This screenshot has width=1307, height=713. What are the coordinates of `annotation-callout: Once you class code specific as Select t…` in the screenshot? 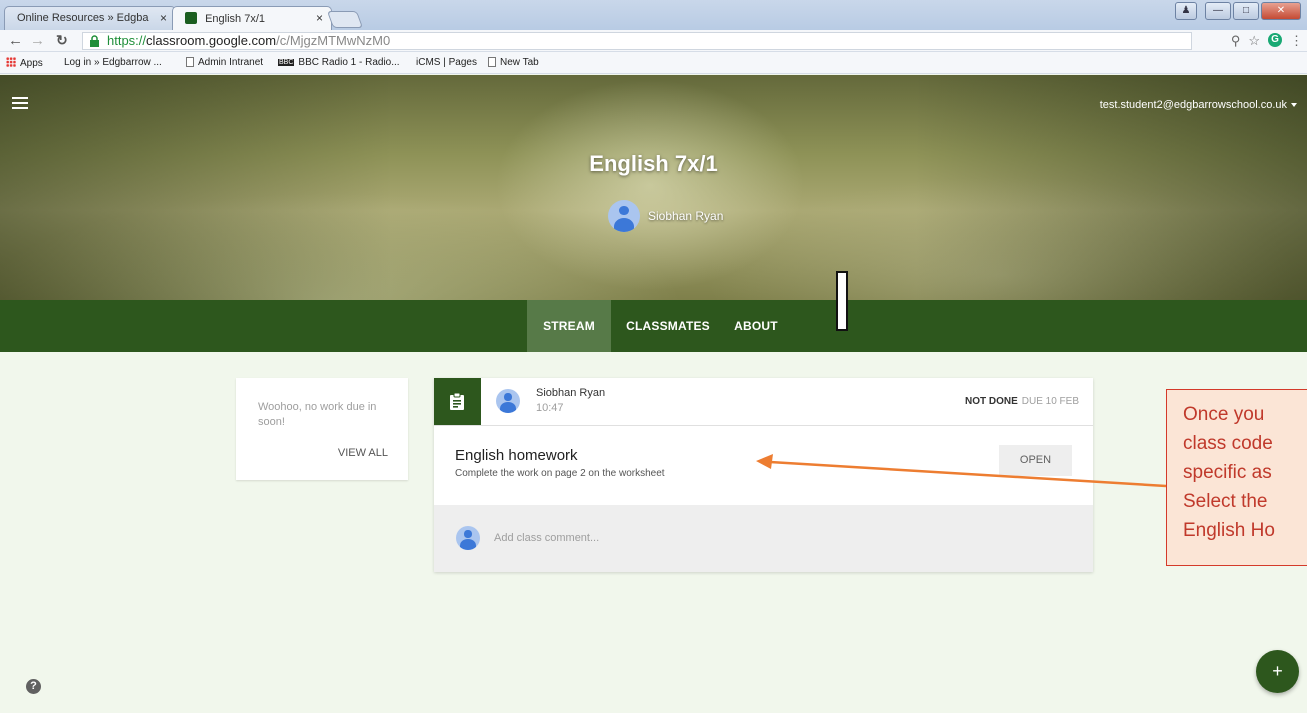 It's located at (1236, 477).